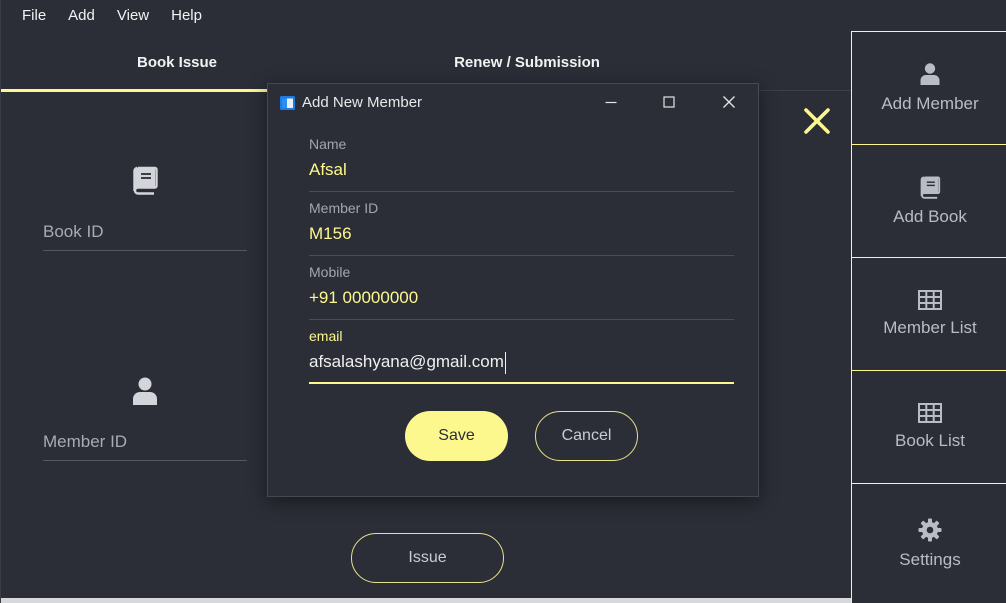 This screenshot has width=1006, height=603. I want to click on side-item-label: Add Book, so click(930, 216).